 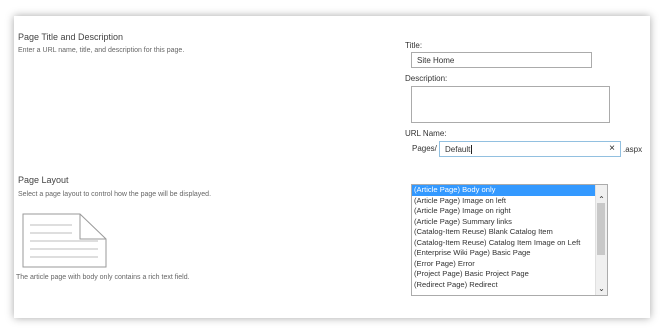 I want to click on title-input-value: Site Home, so click(x=436, y=60).